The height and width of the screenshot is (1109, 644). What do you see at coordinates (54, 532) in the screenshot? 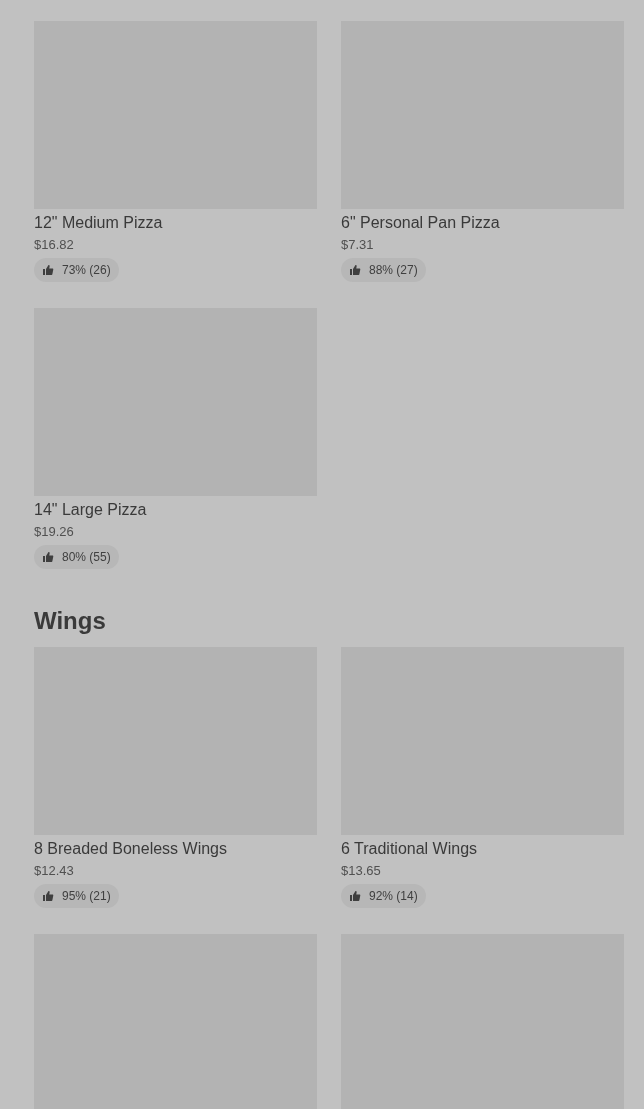
I see `item-price: $19.26` at bounding box center [54, 532].